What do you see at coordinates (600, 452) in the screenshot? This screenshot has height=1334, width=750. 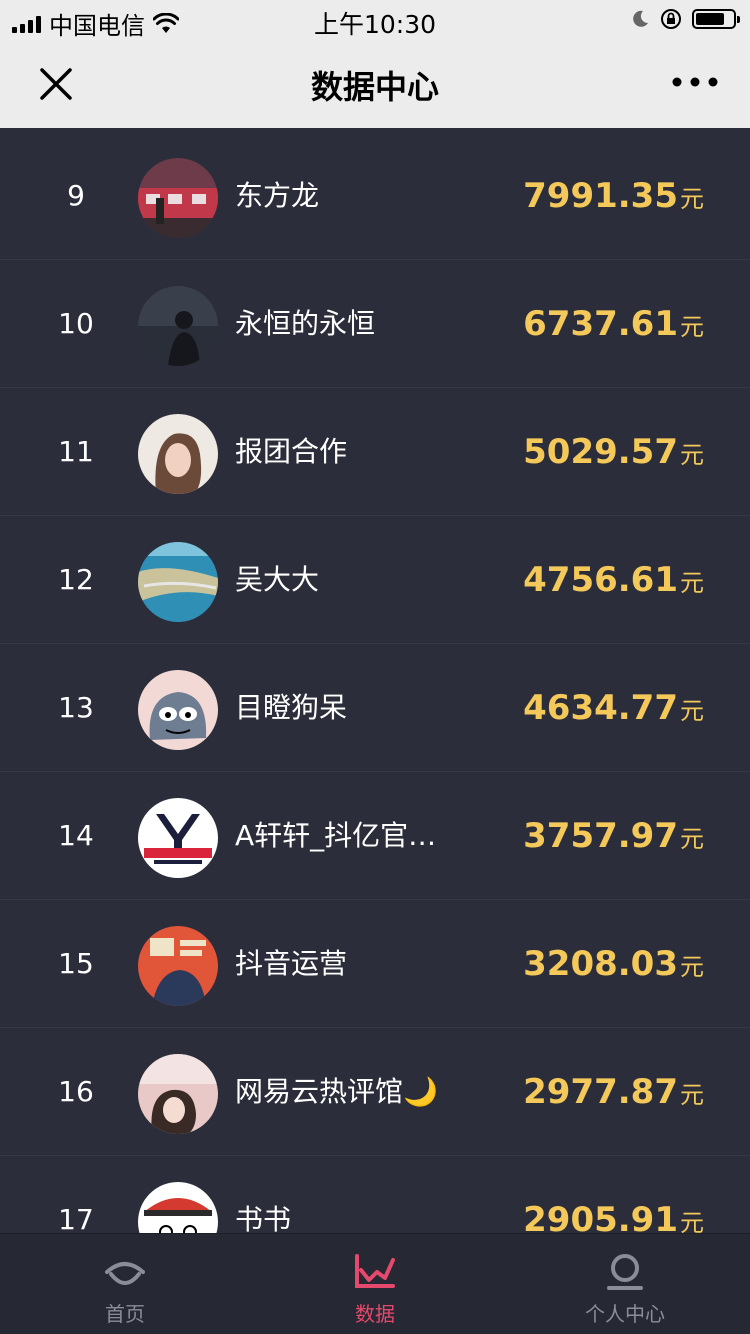 I see `amount-value: 5029.57` at bounding box center [600, 452].